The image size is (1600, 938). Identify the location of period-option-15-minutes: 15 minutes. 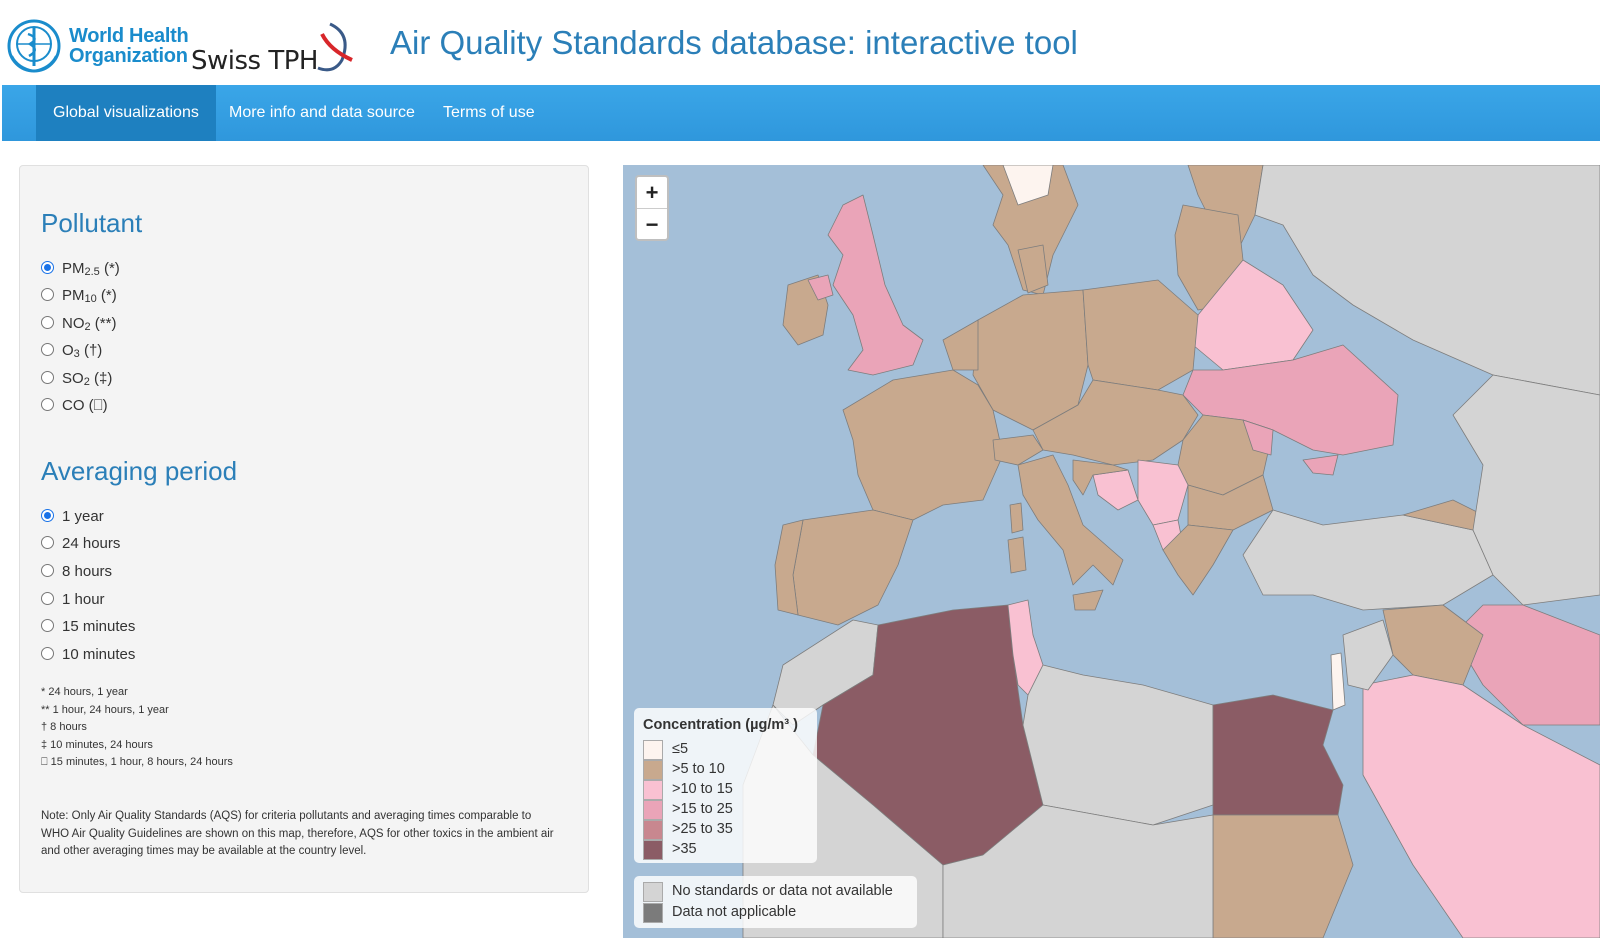
(88, 627).